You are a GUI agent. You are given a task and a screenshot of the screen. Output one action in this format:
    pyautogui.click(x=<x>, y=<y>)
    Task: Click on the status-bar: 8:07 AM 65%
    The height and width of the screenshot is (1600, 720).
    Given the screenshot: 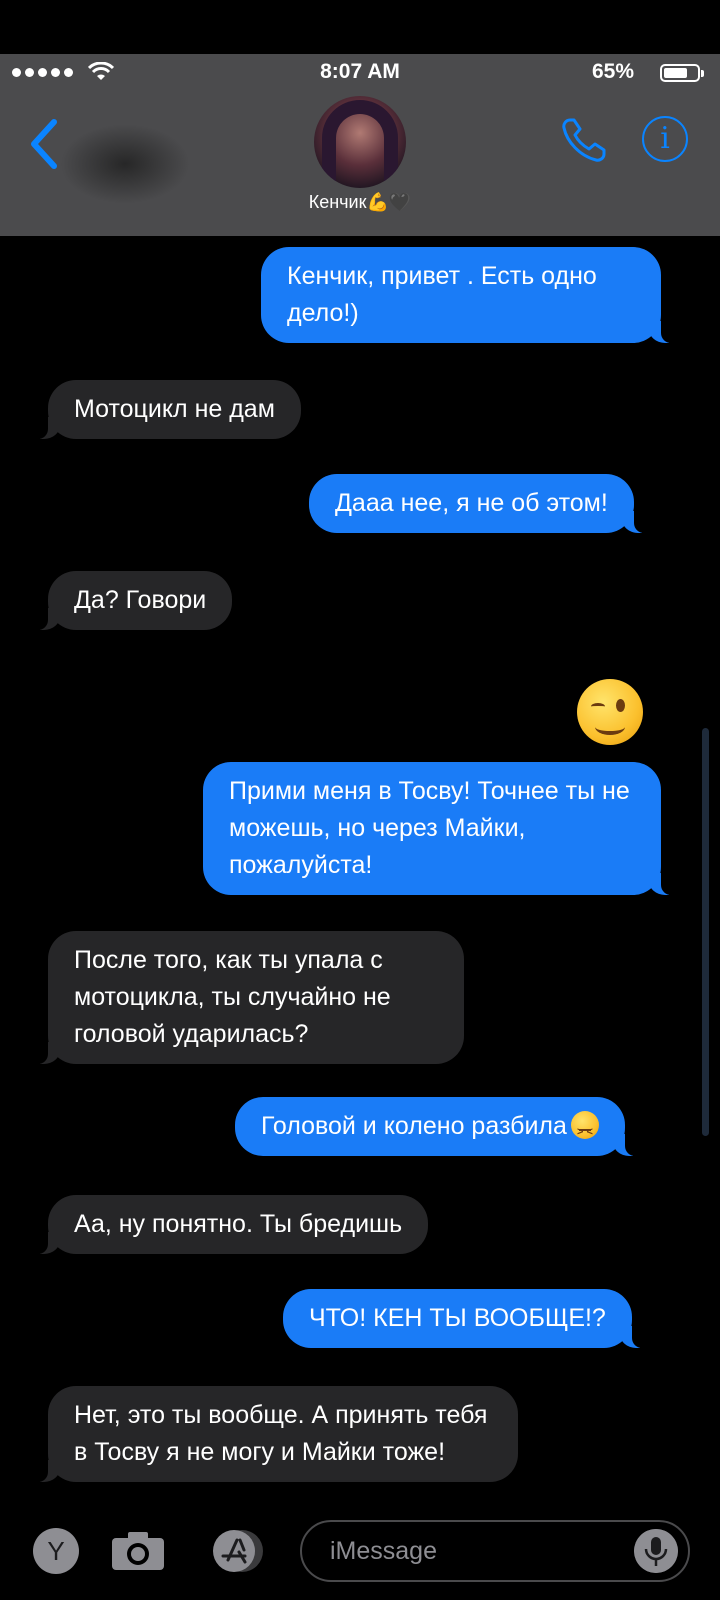 What is the action you would take?
    pyautogui.click(x=360, y=72)
    